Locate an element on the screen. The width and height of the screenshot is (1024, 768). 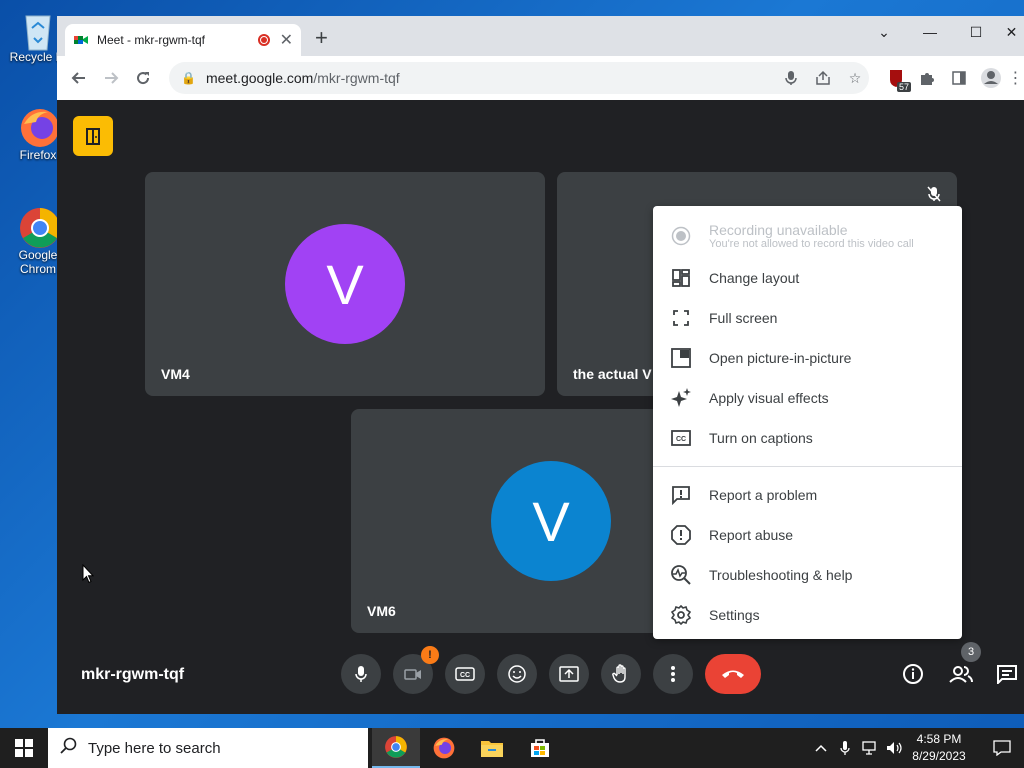
menu-item-label: Turn on captions is located at coordinates (761, 438).